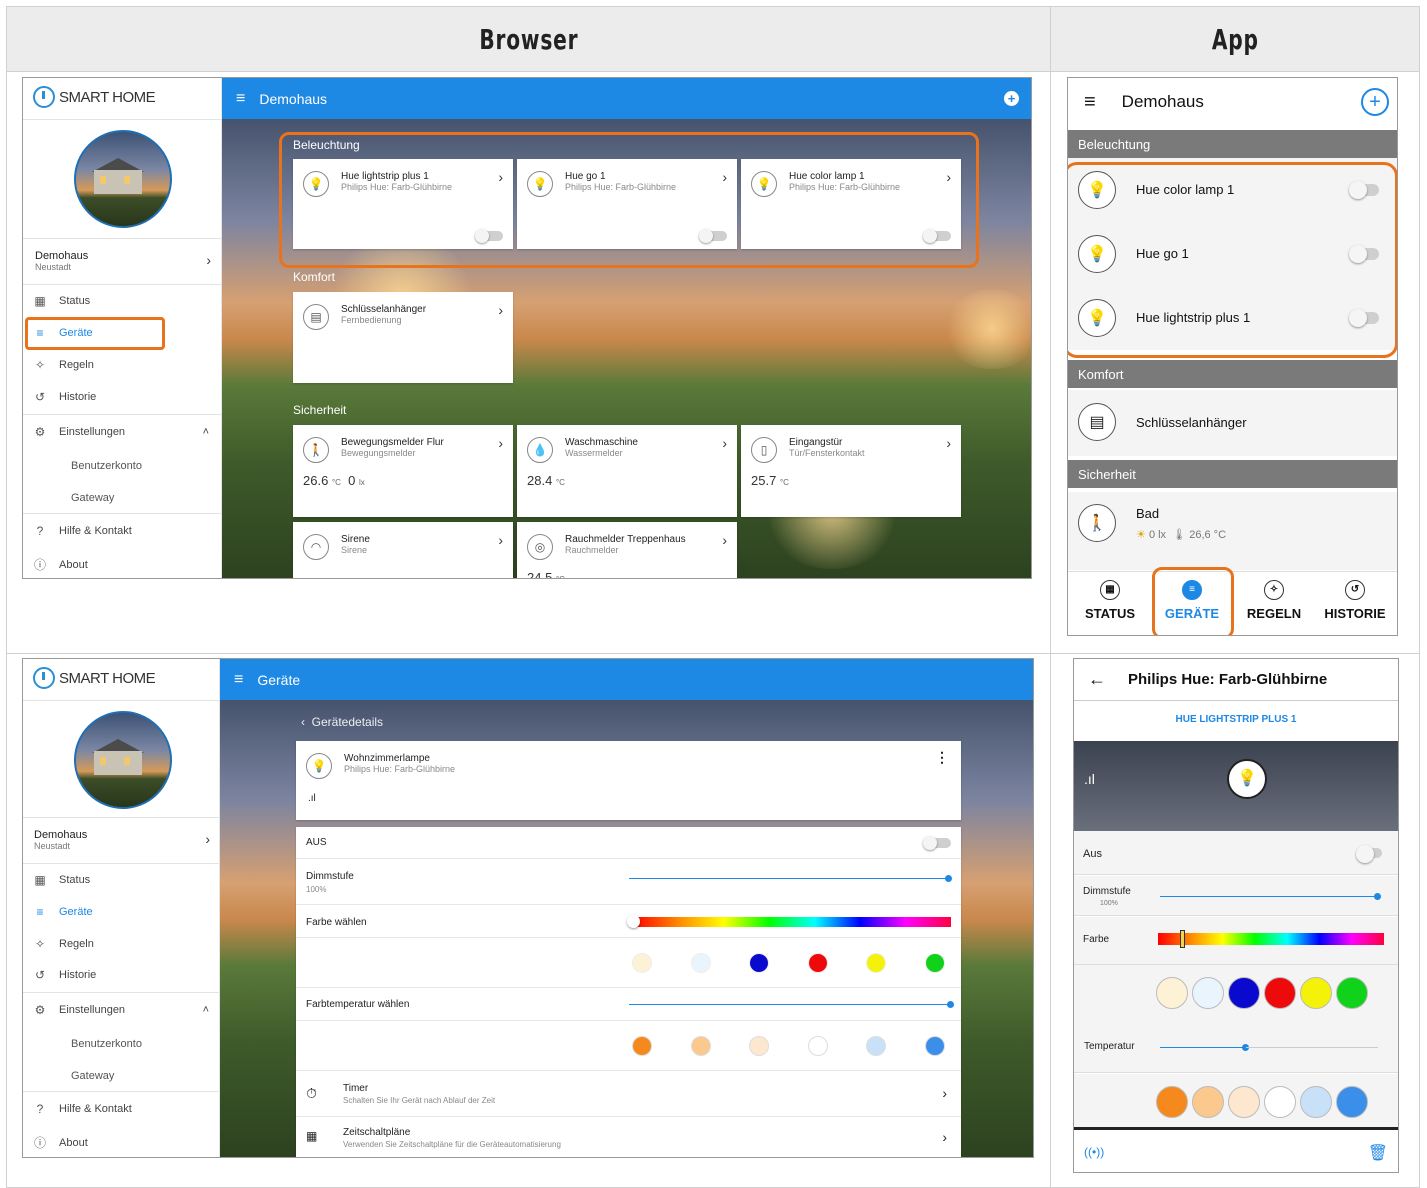  Describe the element at coordinates (1089, 779) in the screenshot. I see `signal-icon: .ıl` at that location.